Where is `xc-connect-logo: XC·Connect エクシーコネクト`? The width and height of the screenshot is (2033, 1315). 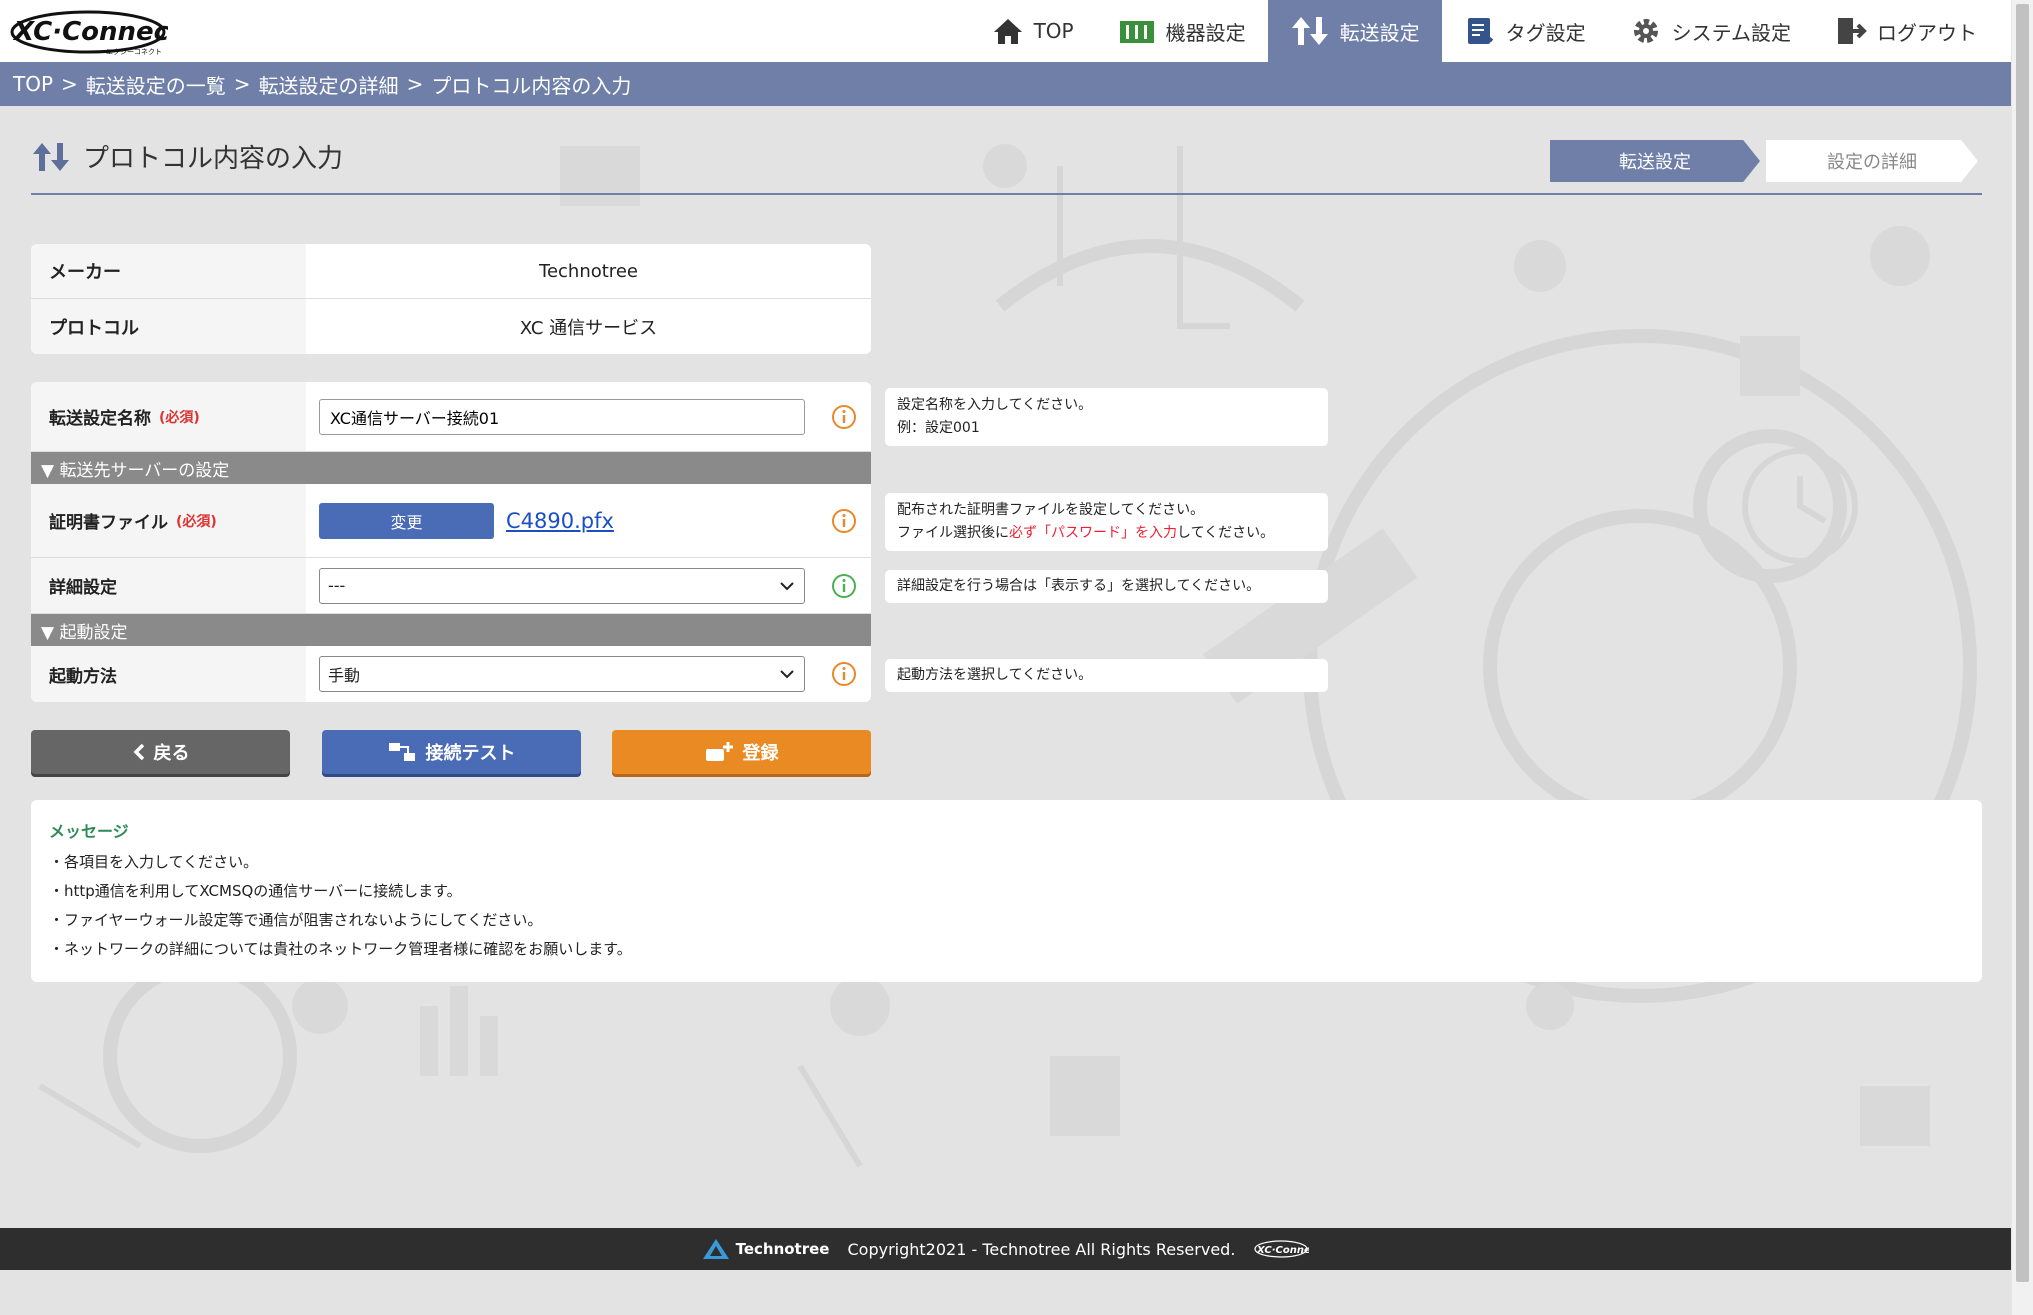 xc-connect-logo: XC·Connect エクシーコネクト is located at coordinates (88, 32).